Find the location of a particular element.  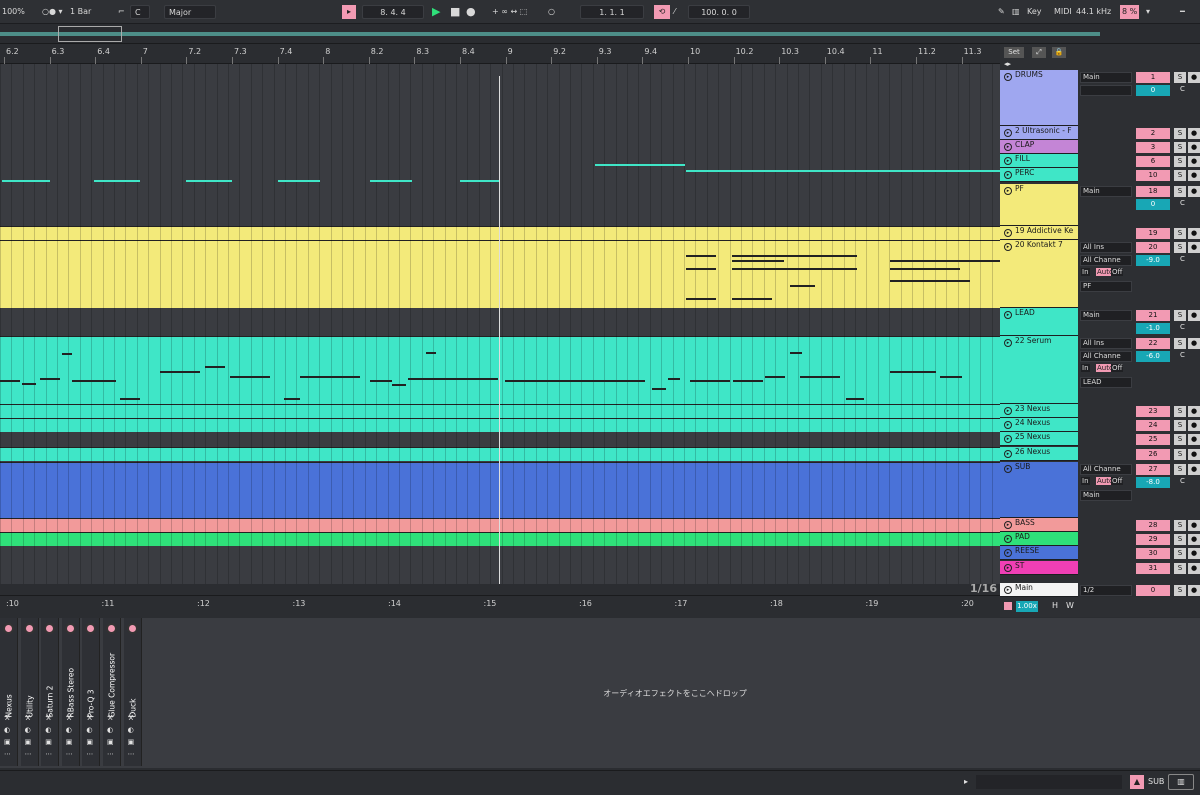

track-number: 2 is located at coordinates (1153, 133).